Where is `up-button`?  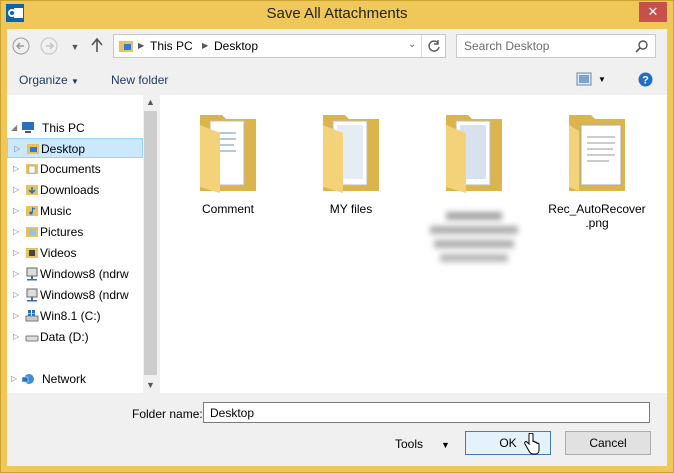
up-button is located at coordinates (97, 47).